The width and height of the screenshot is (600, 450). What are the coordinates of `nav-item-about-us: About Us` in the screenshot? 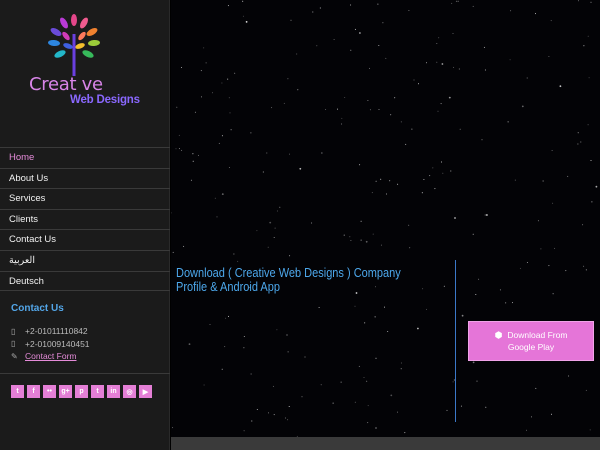 It's located at (85, 178).